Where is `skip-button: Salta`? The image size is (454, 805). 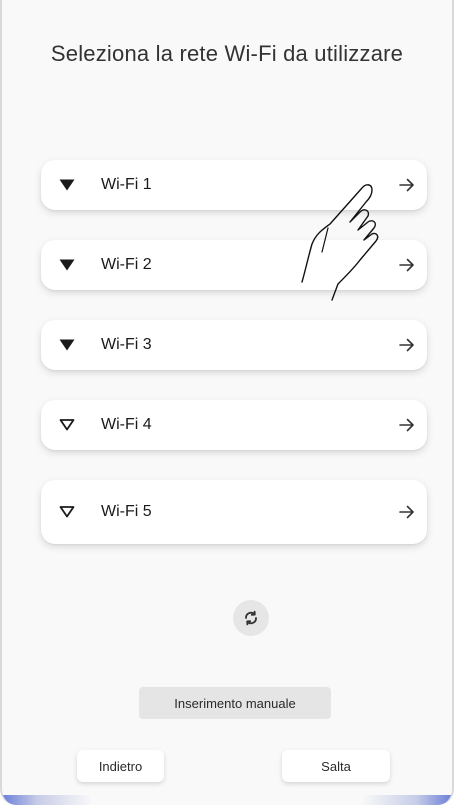
skip-button: Salta is located at coordinates (336, 766).